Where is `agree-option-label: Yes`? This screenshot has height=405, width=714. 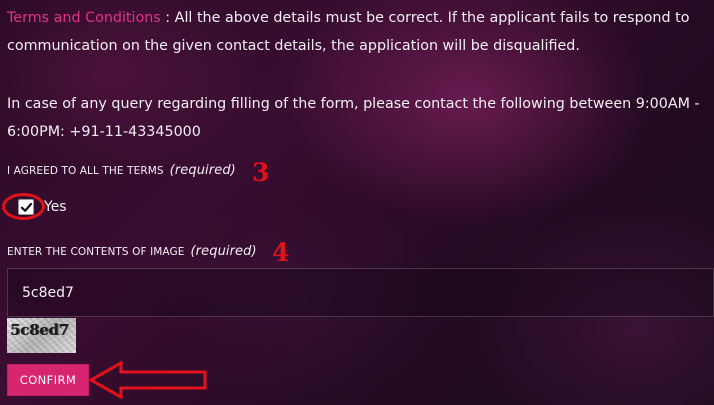 agree-option-label: Yes is located at coordinates (55, 207).